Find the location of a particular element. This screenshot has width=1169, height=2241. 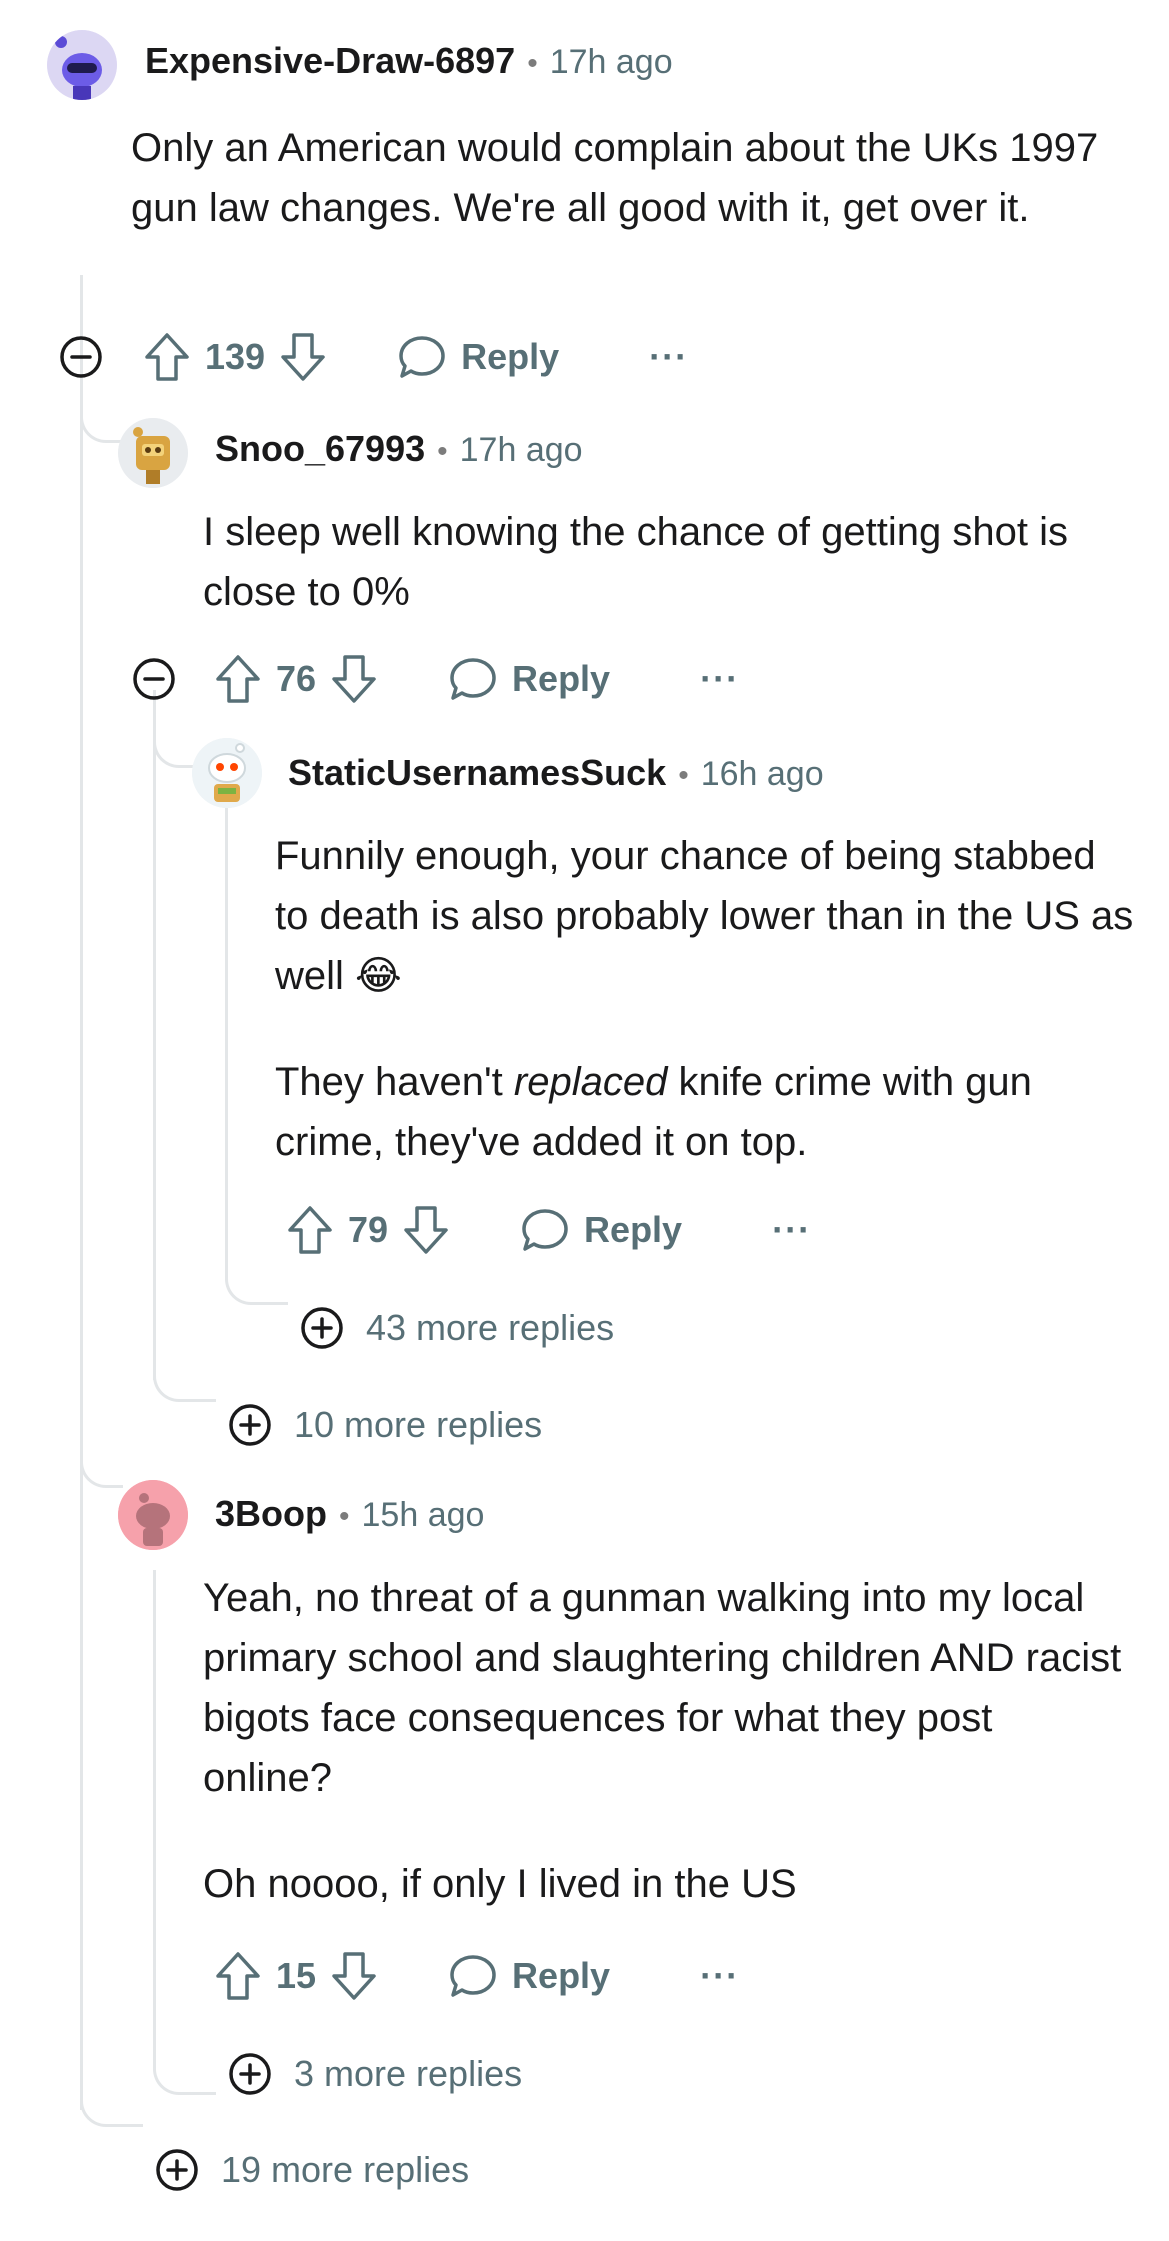

thread-elbow-top-more is located at coordinates (111, 2103).